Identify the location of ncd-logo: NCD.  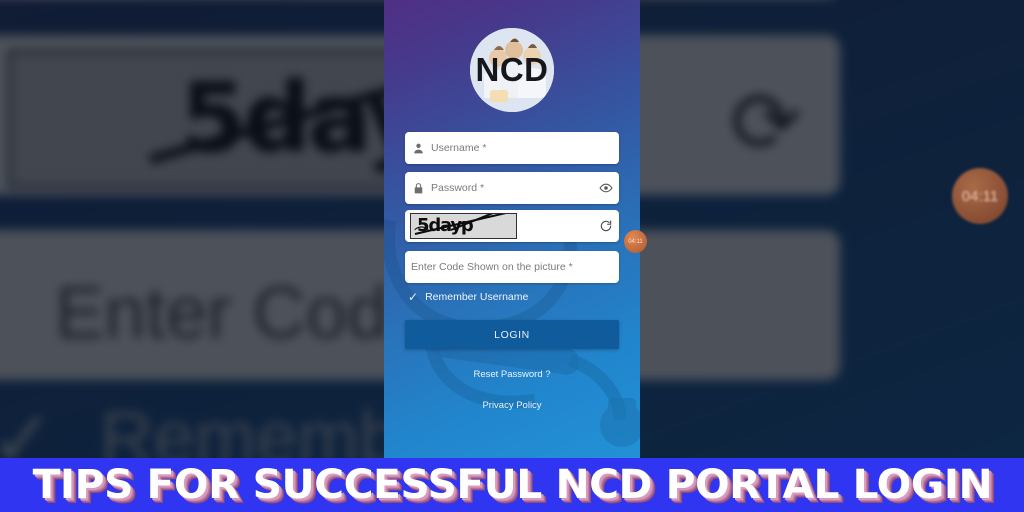
(512, 70).